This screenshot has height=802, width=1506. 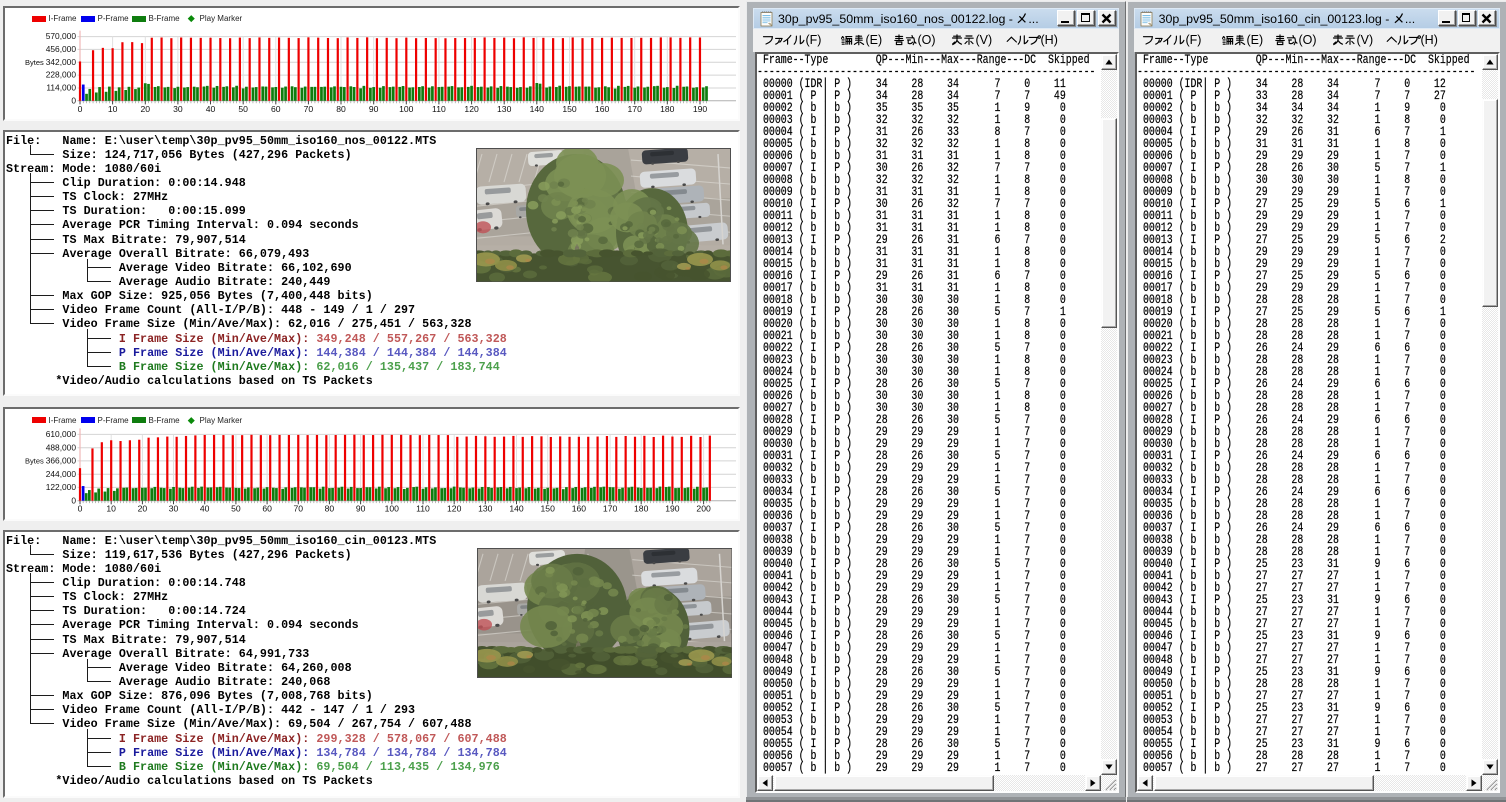 I want to click on svg-text: 366,000, so click(x=61, y=461).